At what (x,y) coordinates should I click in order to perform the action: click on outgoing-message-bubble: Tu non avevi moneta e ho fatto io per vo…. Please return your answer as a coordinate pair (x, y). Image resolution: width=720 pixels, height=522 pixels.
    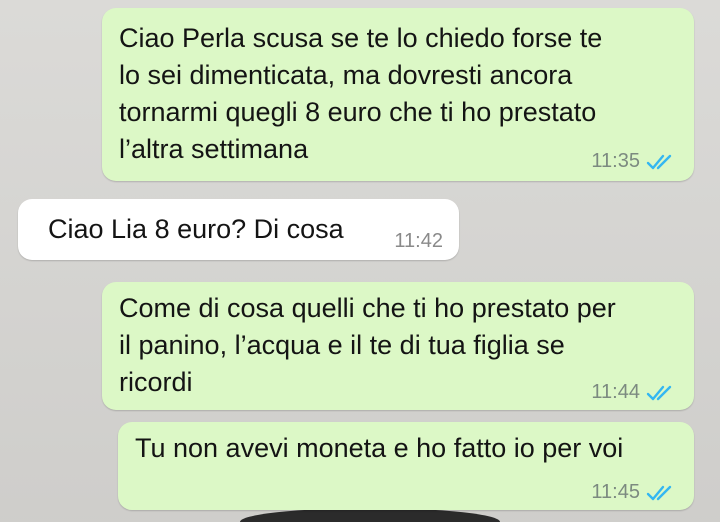
    Looking at the image, I should click on (406, 466).